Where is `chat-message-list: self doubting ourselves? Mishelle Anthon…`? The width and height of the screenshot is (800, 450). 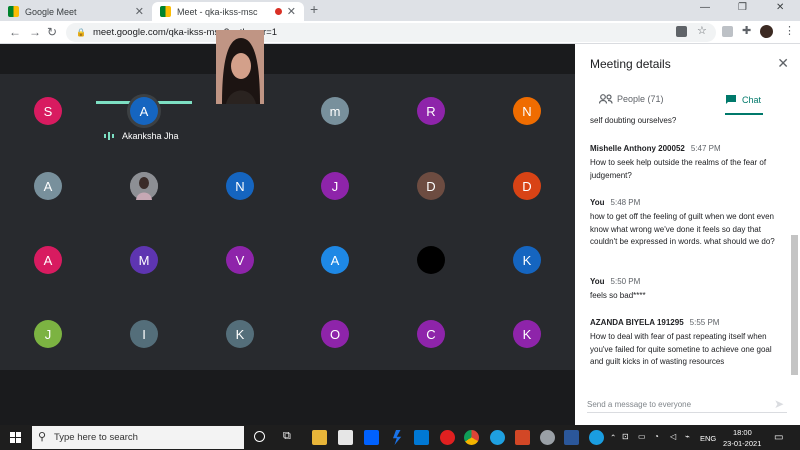 chat-message-list: self doubting ourselves? Mishelle Anthon… is located at coordinates (687, 246).